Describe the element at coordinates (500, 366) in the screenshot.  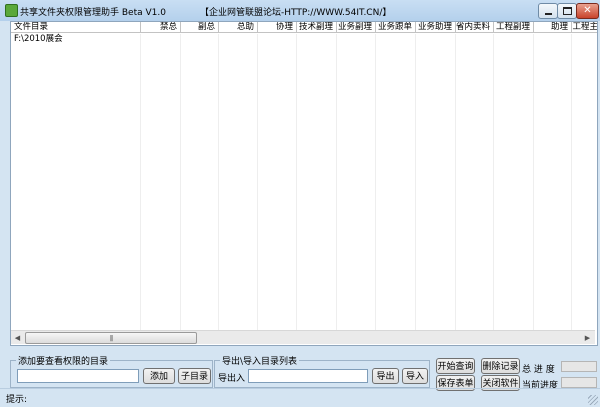
I see `delete-record-button: 删除记录` at that location.